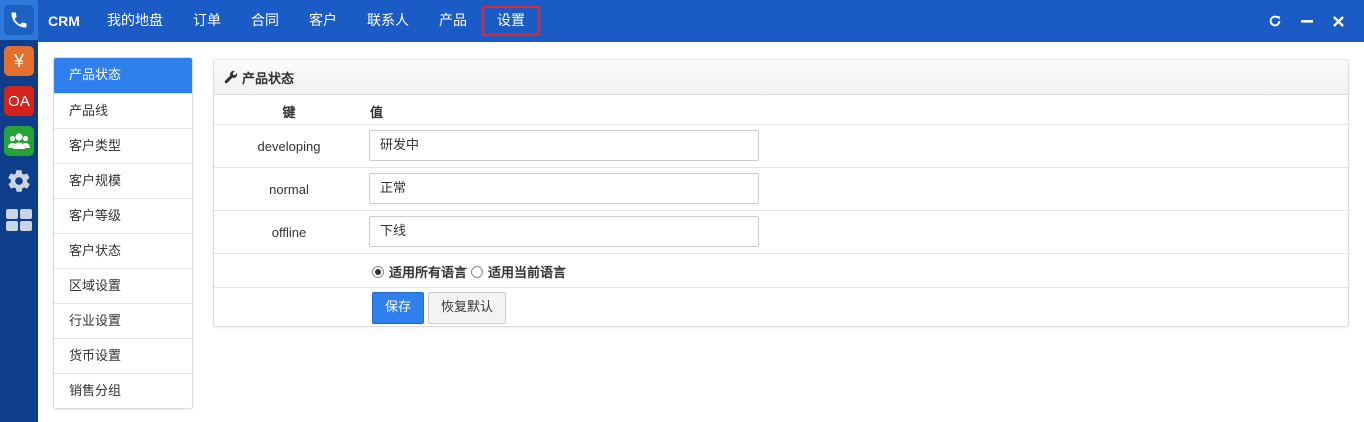 The image size is (1364, 422). Describe the element at coordinates (377, 113) in the screenshot. I see `value-column-header: 值` at that location.